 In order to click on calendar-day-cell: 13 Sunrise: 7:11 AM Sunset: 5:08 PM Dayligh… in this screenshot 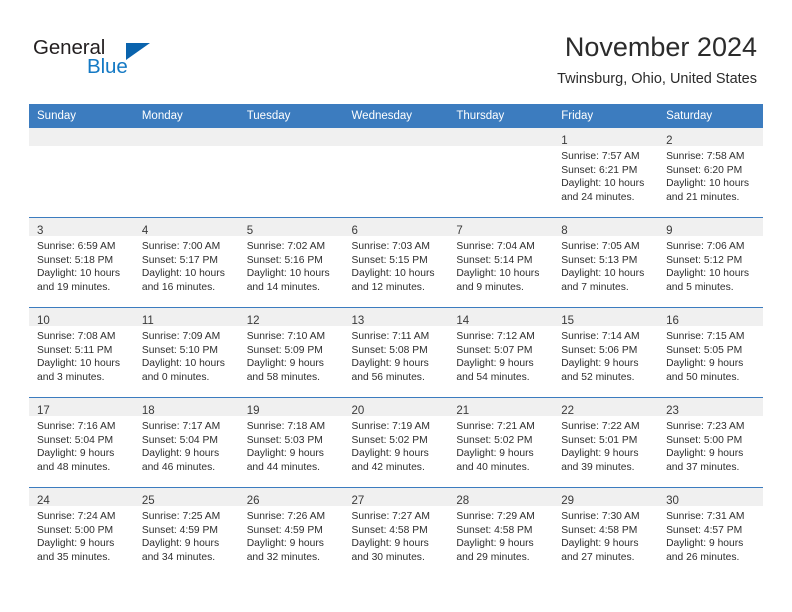, I will do `click(396, 352)`.